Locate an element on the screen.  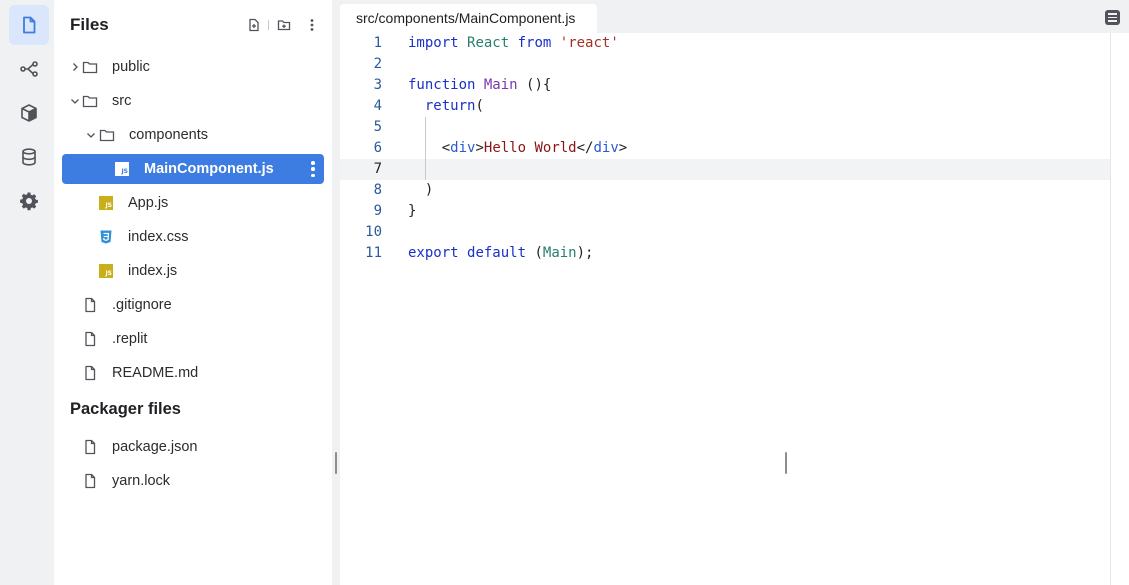
tree-item-gitignore: .gitignore is located at coordinates (193, 305).